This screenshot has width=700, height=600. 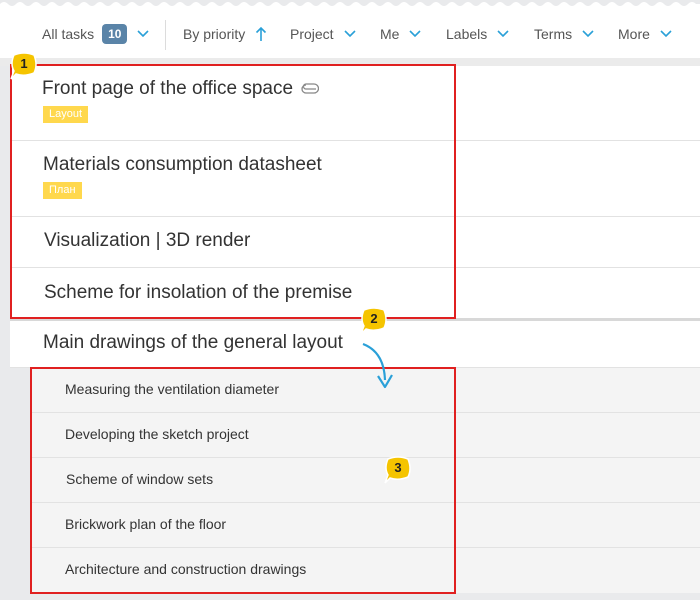 What do you see at coordinates (355, 293) in the screenshot?
I see `task-row: Scheme for insolation of the premise` at bounding box center [355, 293].